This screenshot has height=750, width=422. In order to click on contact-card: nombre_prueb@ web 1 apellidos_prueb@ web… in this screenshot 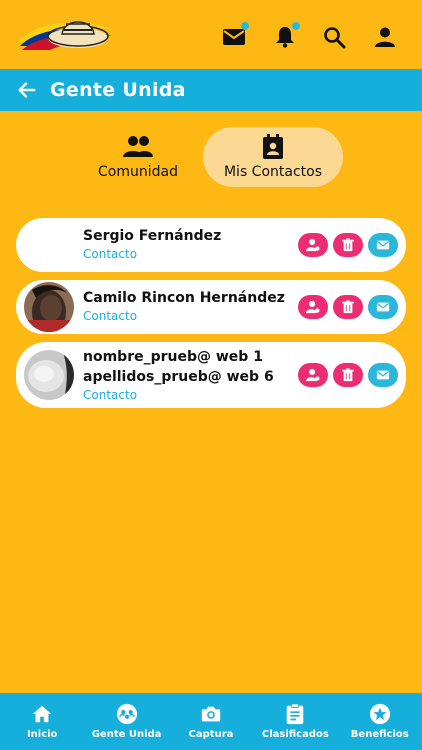, I will do `click(211, 375)`.